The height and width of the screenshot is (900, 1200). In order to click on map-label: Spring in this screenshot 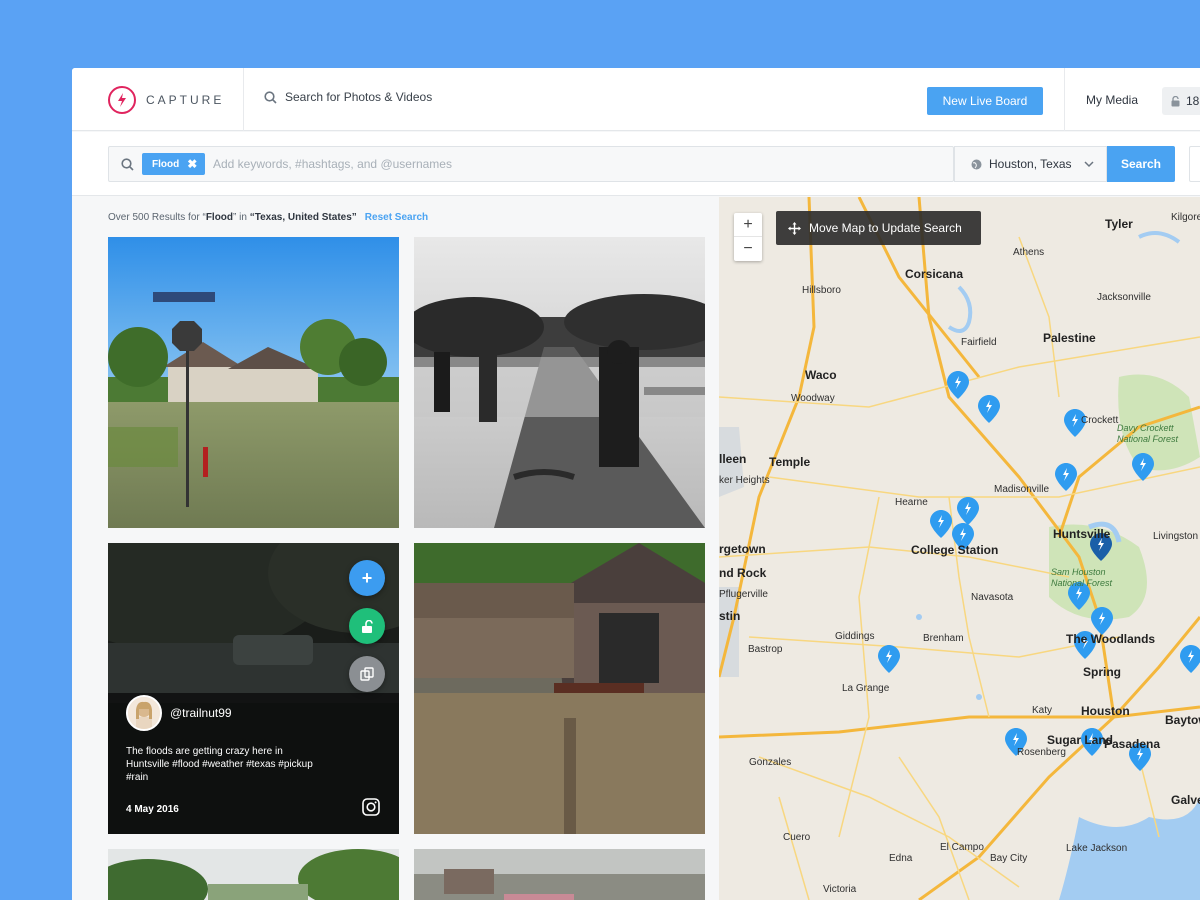, I will do `click(1102, 672)`.